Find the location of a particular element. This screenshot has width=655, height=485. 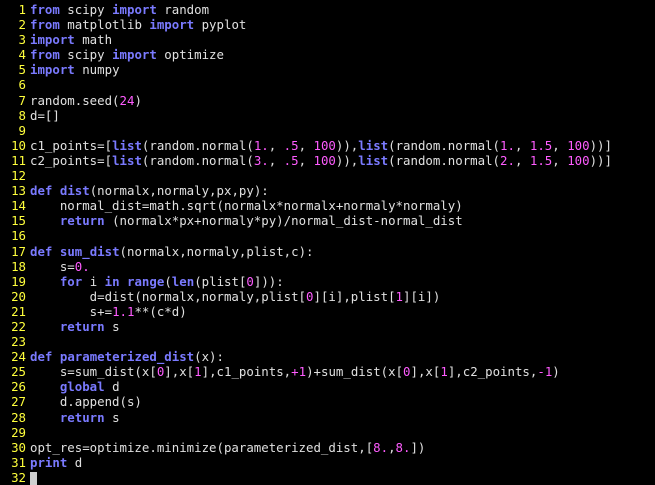

code-token: 100 is located at coordinates (578, 160).